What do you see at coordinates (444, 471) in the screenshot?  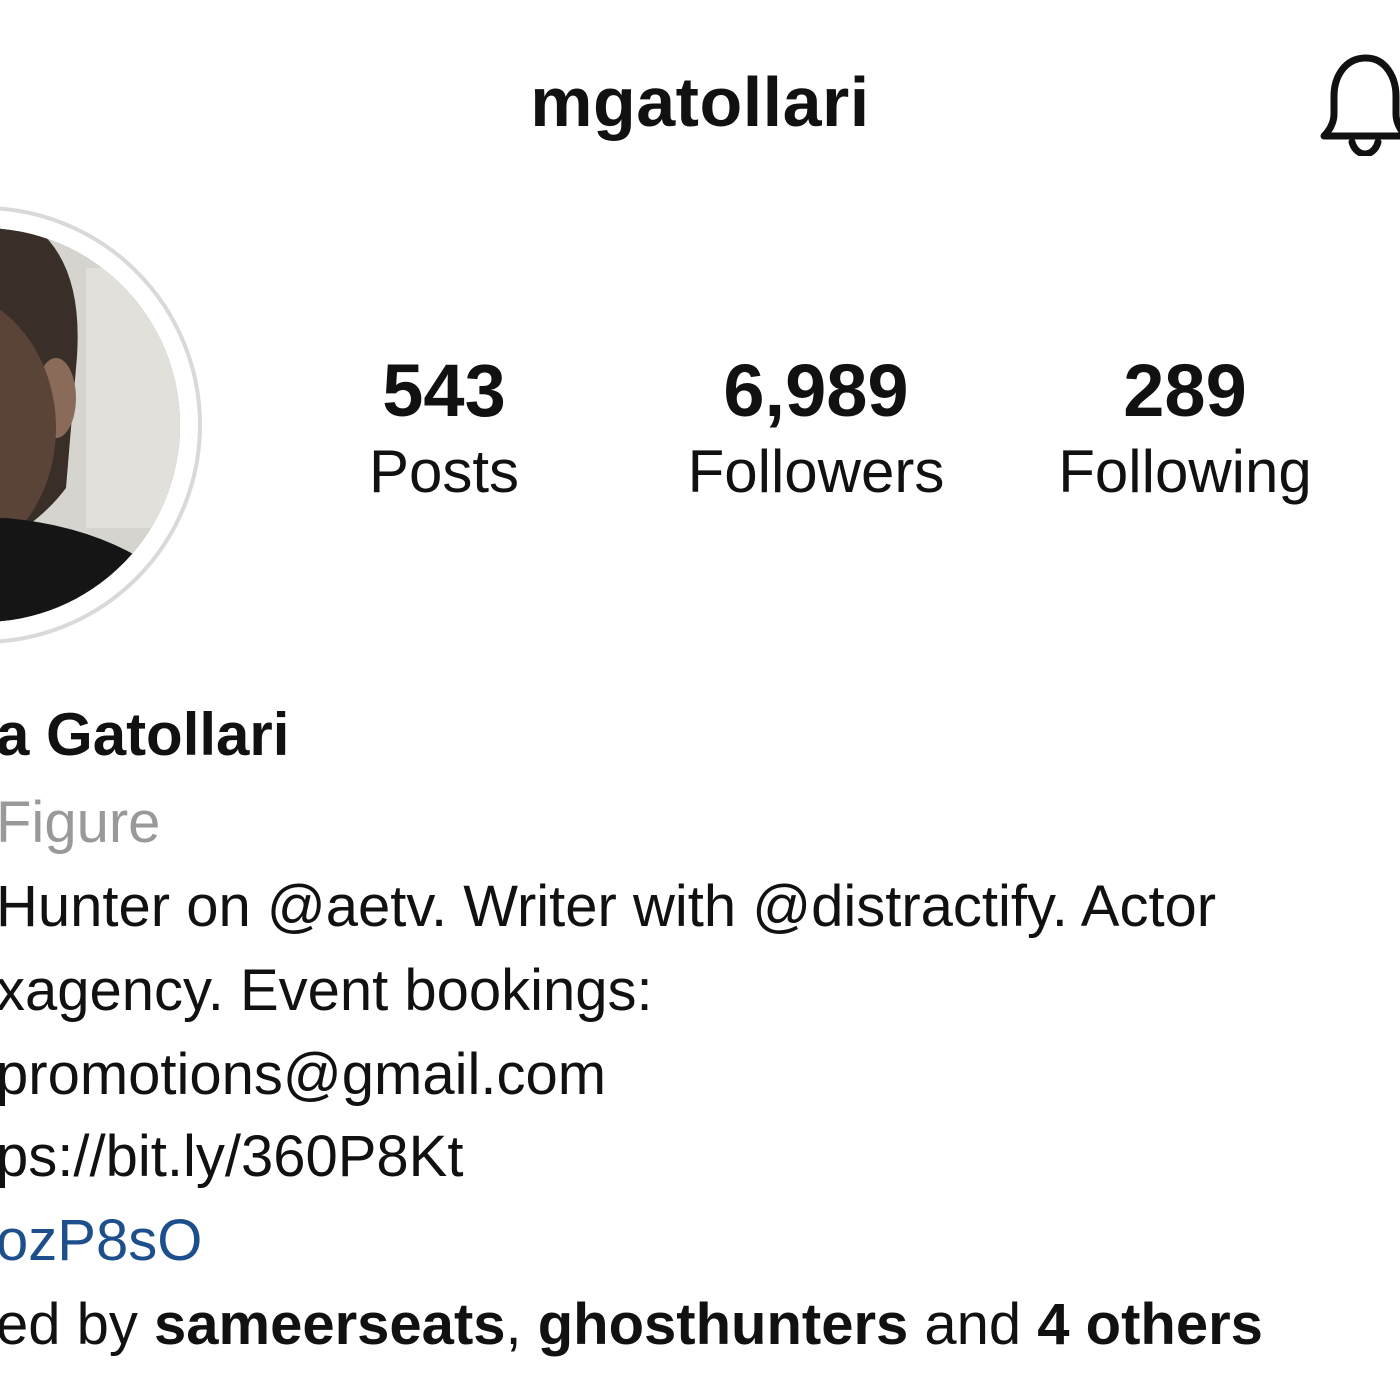 I see `posts-label: Posts` at bounding box center [444, 471].